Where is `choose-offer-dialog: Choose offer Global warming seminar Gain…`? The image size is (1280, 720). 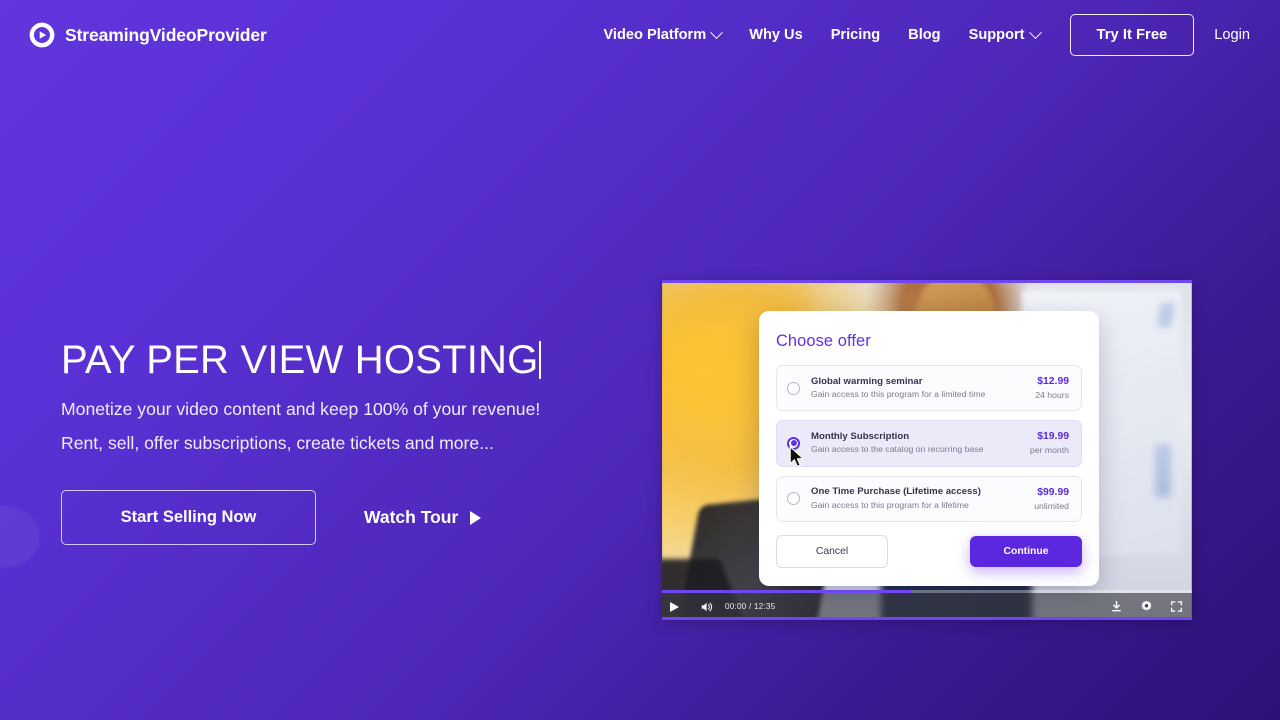
choose-offer-dialog: Choose offer Global warming seminar Gain… is located at coordinates (929, 448).